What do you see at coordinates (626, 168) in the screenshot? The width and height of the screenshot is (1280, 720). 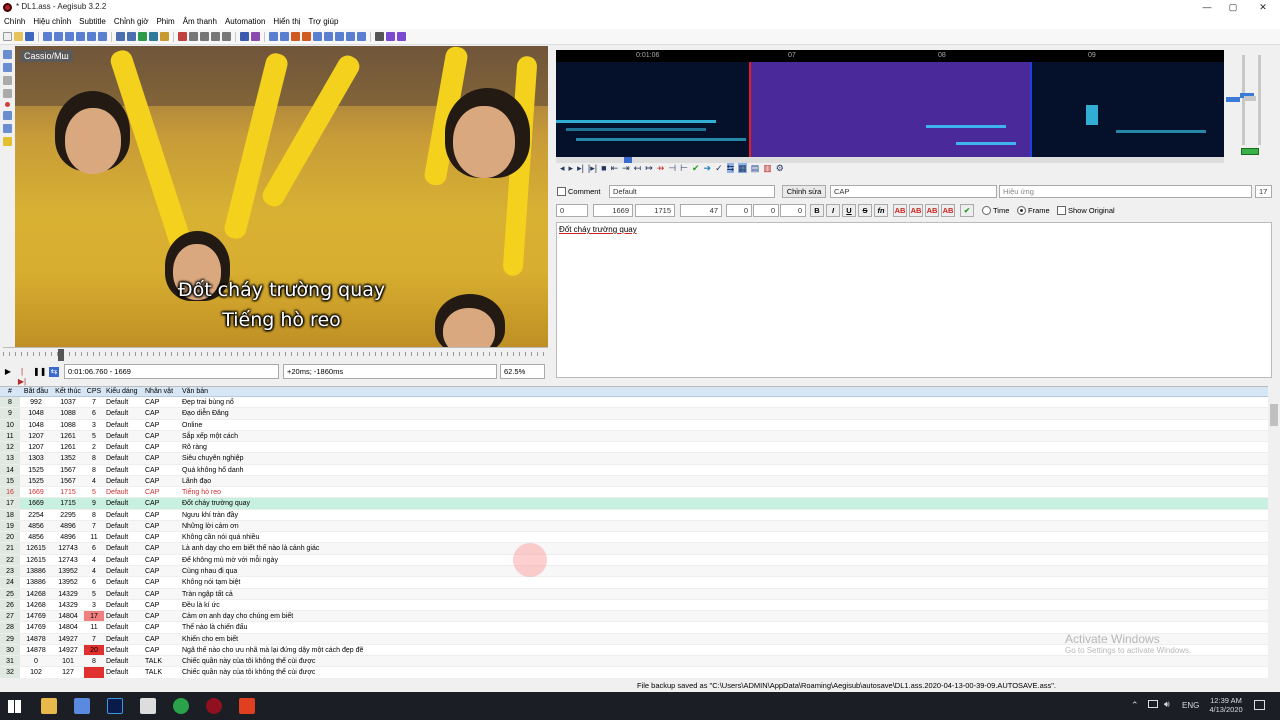 I see `play-after-icon: ⇥` at bounding box center [626, 168].